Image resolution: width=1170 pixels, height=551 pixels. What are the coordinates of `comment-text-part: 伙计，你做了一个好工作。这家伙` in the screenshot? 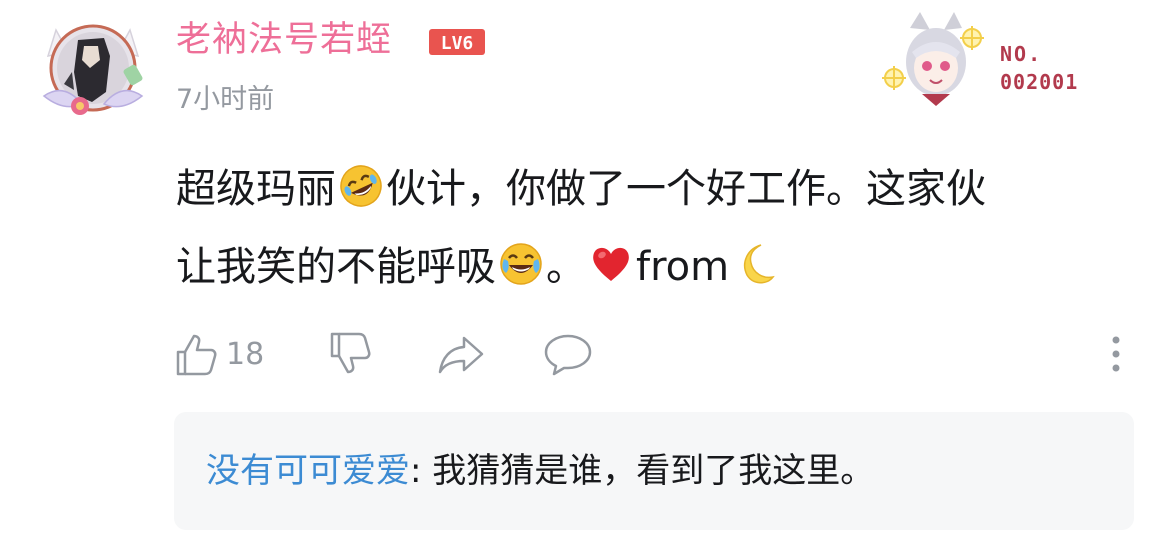 It's located at (686, 189).